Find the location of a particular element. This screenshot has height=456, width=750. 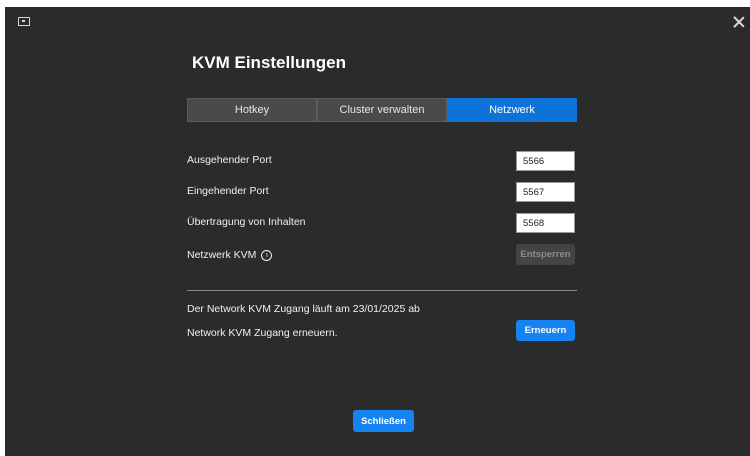

outgoing-port-input is located at coordinates (545, 161).